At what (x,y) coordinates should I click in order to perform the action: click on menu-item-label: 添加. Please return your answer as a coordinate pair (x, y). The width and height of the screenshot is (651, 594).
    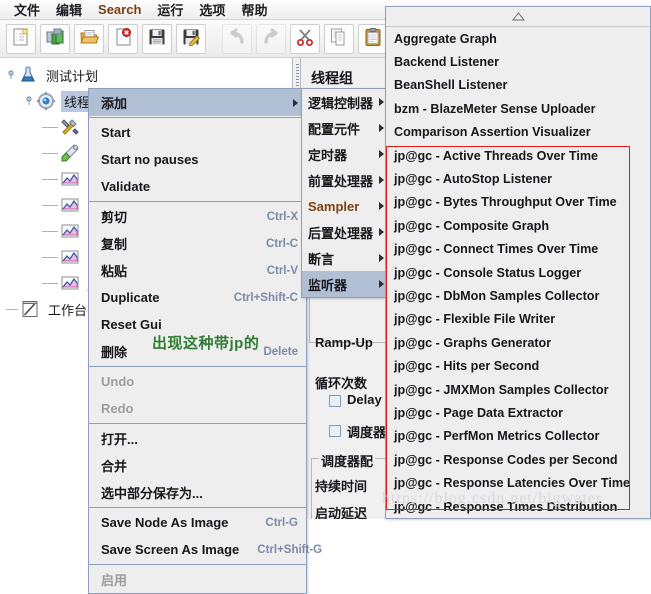
    Looking at the image, I should click on (114, 103).